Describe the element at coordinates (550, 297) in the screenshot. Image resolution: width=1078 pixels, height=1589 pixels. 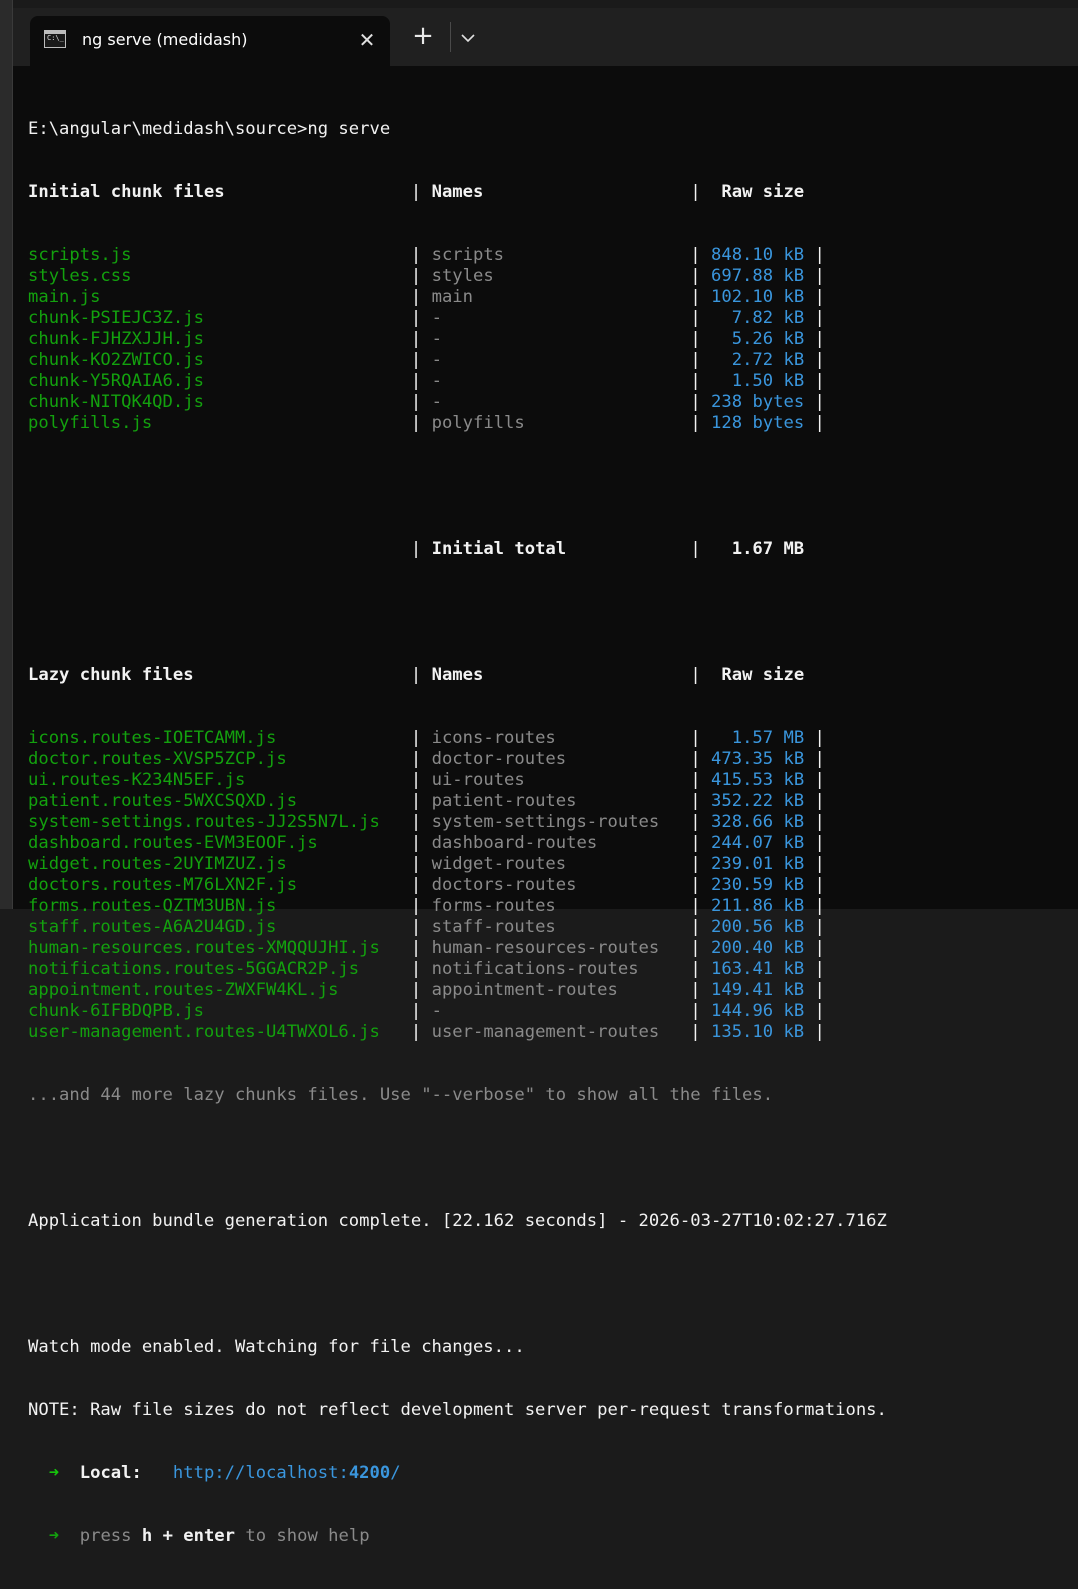
I see `table-row: main.js | main | 102.10 kB |` at that location.